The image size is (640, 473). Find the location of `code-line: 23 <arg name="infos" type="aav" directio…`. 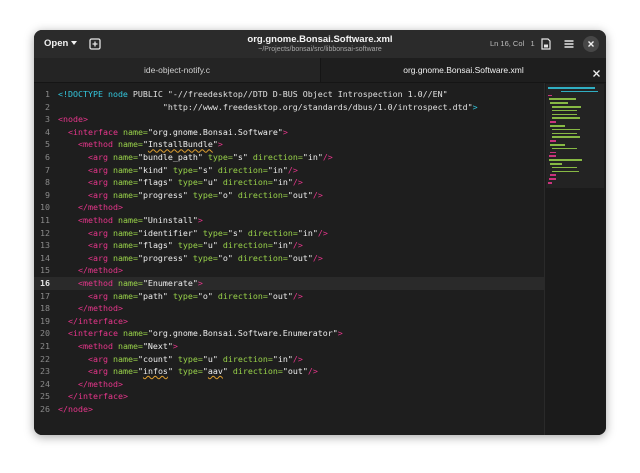

code-line: 23 <arg name="infos" type="aav" directio… is located at coordinates (289, 371).